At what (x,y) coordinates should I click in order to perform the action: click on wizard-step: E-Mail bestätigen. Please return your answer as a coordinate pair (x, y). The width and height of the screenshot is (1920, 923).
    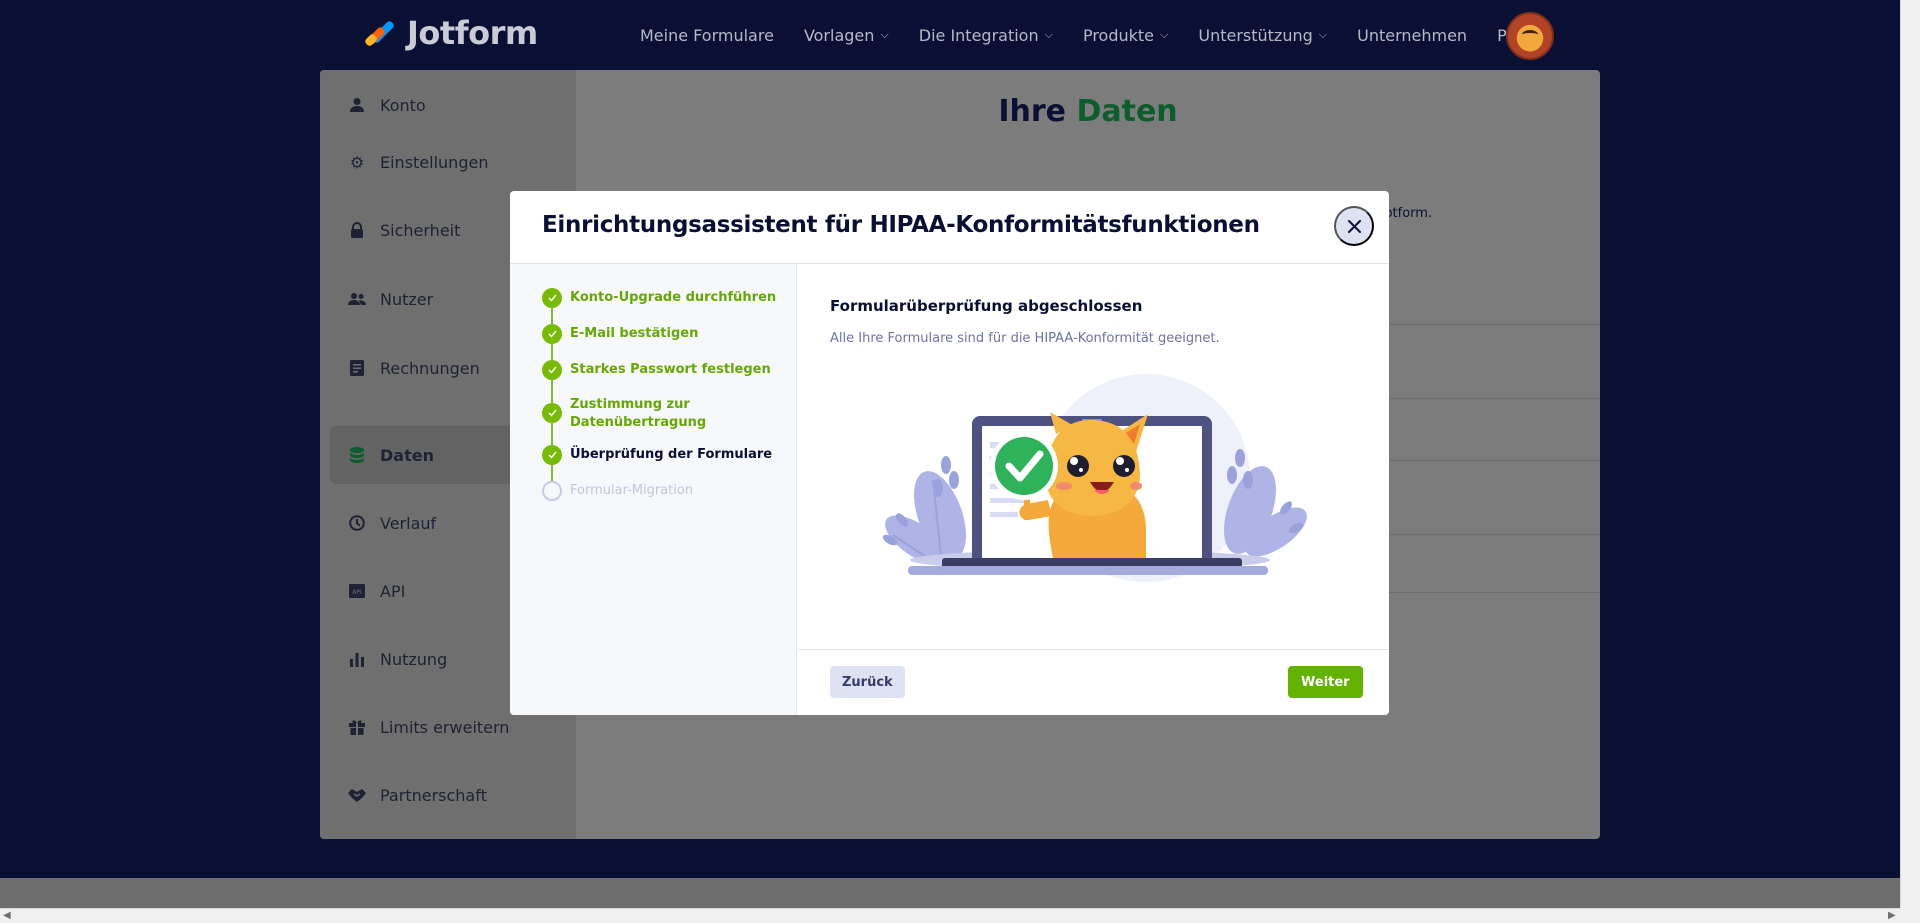
    Looking at the image, I should click on (662, 334).